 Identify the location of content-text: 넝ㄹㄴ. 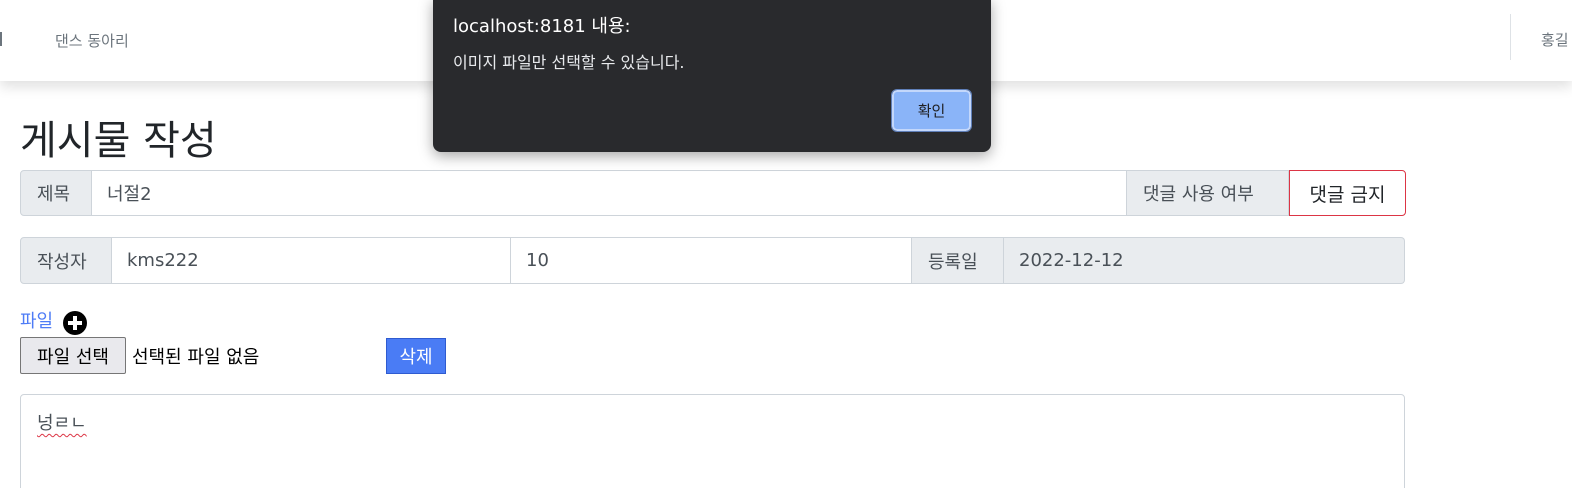
(62, 423).